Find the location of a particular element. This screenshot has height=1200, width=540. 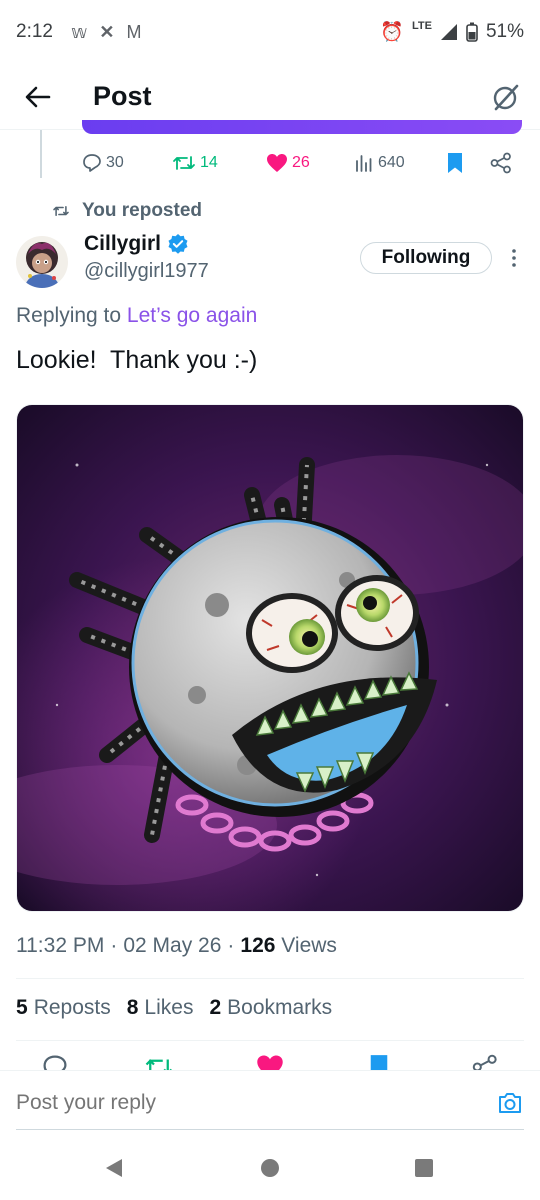

grok-icon is located at coordinates (506, 97).